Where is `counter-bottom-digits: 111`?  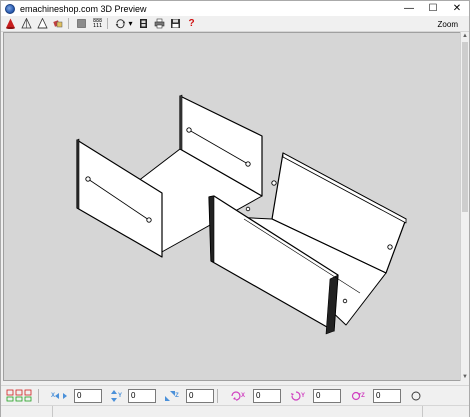 counter-bottom-digits: 111 is located at coordinates (97, 25).